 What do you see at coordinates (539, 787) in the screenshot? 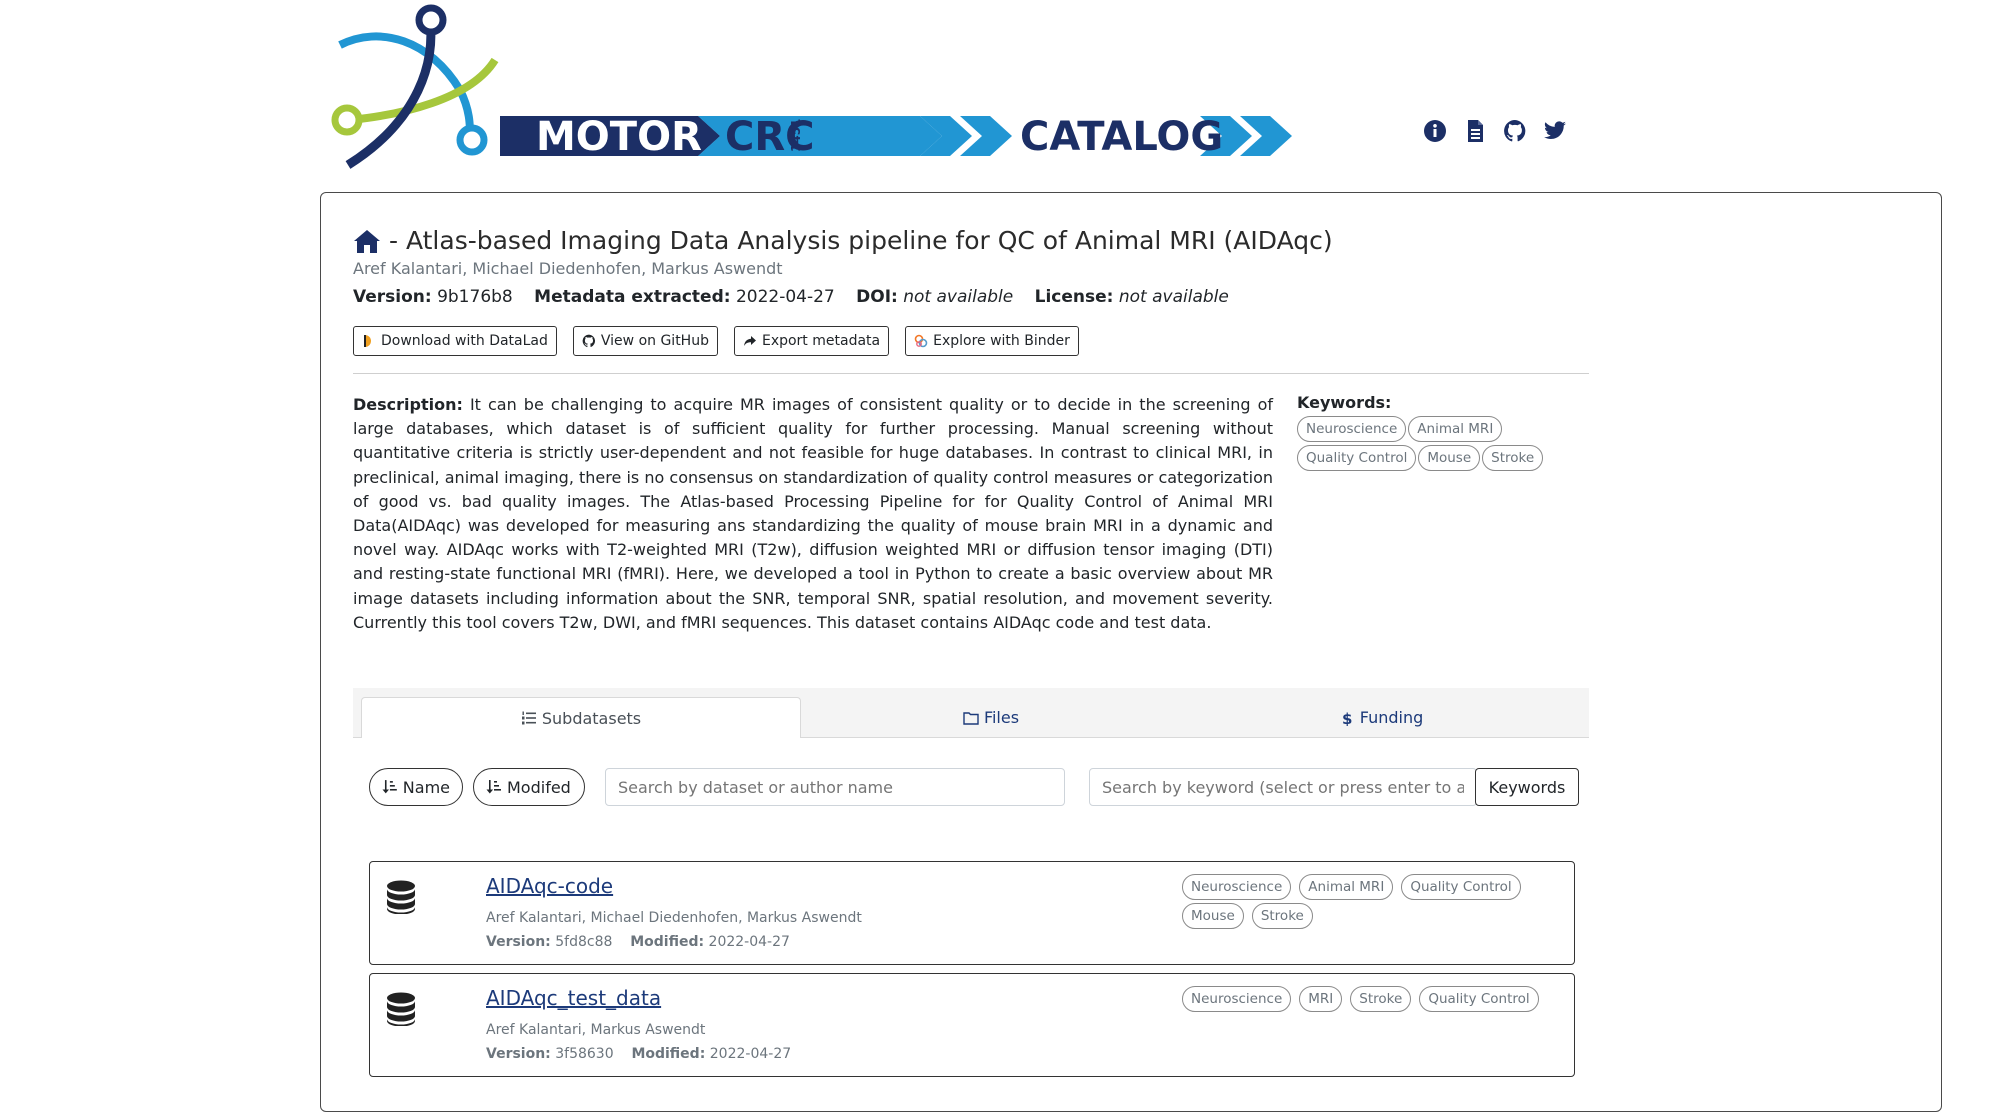
I see `sort-modified-label: Modifed` at bounding box center [539, 787].